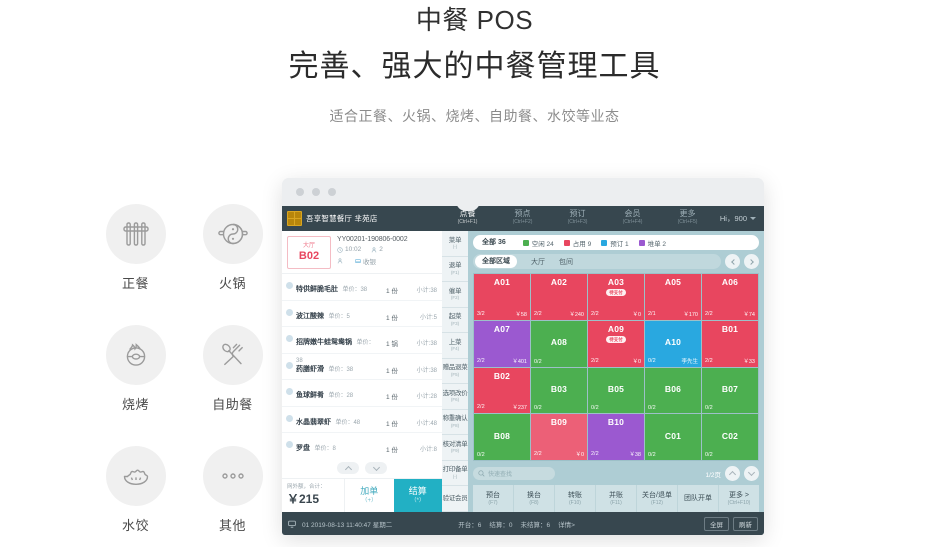 The image size is (949, 547). Describe the element at coordinates (502, 437) in the screenshot. I see `table-cell-b08: B08 0/2` at that location.